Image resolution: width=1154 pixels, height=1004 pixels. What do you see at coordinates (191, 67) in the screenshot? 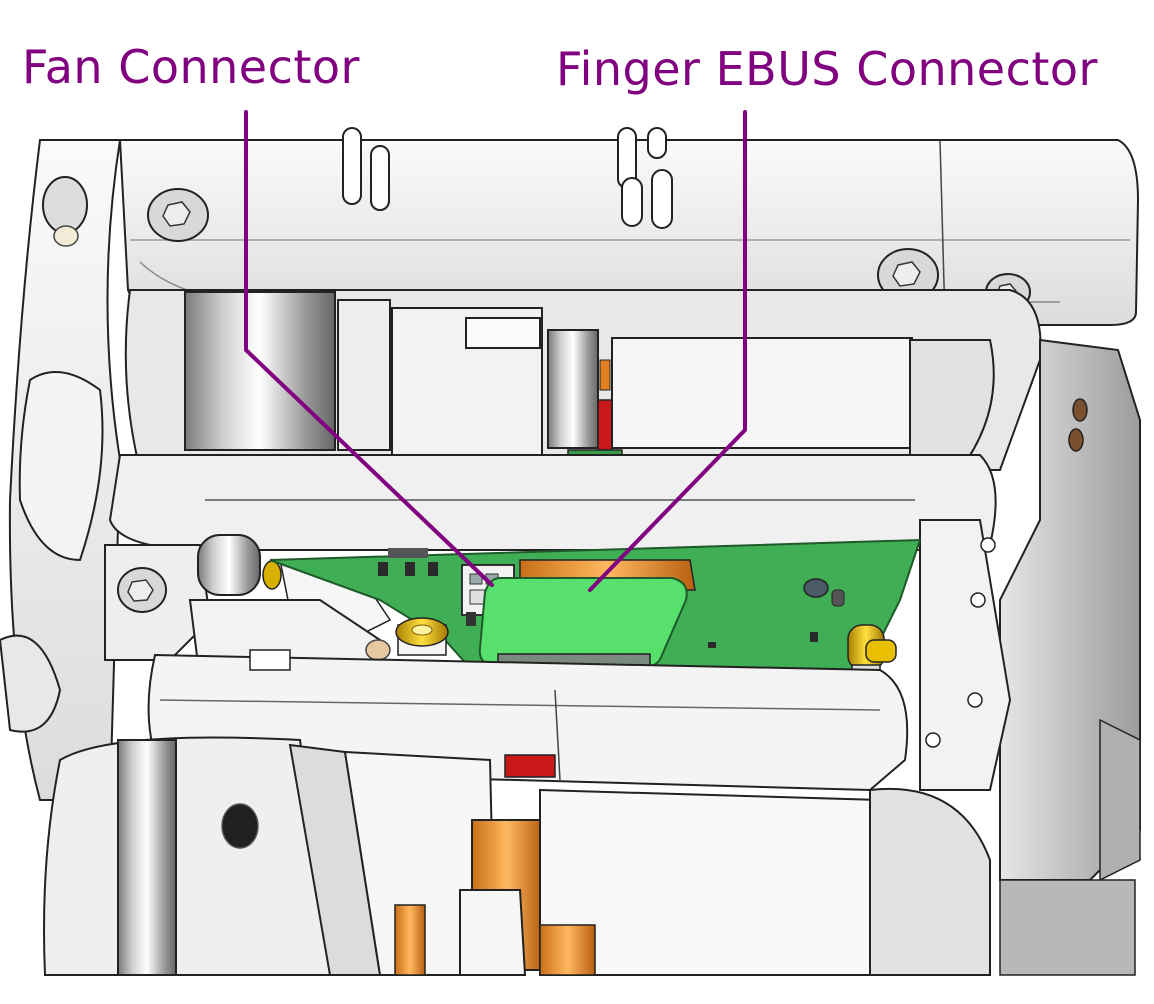
I see `fan-connector-label: Fan Connector` at bounding box center [191, 67].